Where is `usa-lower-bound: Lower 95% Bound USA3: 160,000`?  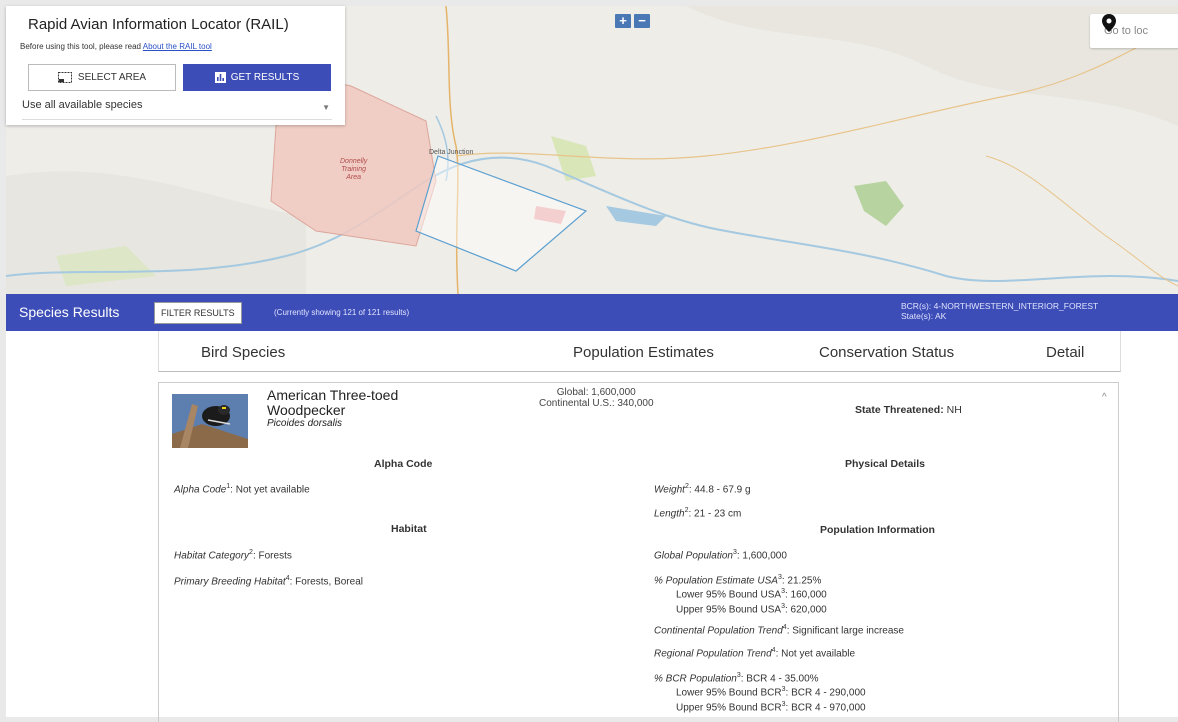 usa-lower-bound: Lower 95% Bound USA3: 160,000 is located at coordinates (751, 594).